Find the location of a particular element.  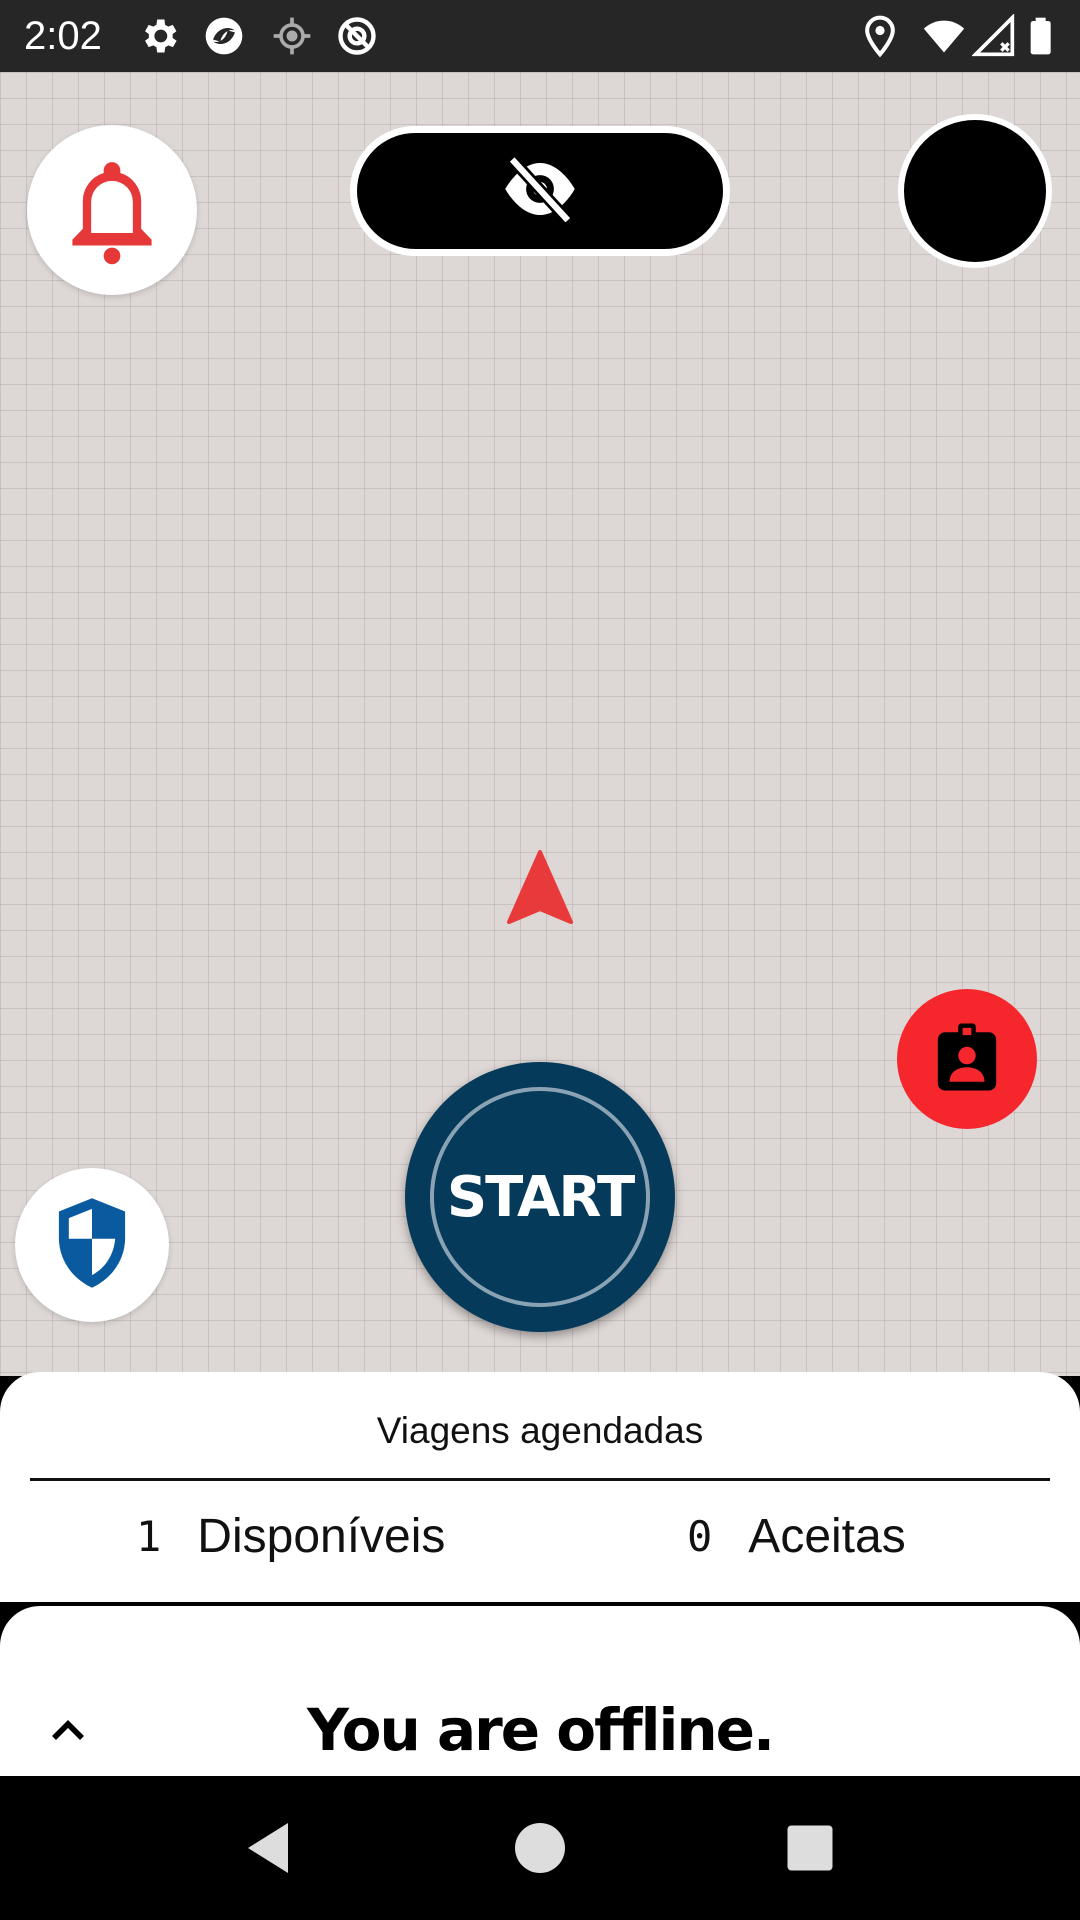

start-button-ring: START is located at coordinates (540, 1197).